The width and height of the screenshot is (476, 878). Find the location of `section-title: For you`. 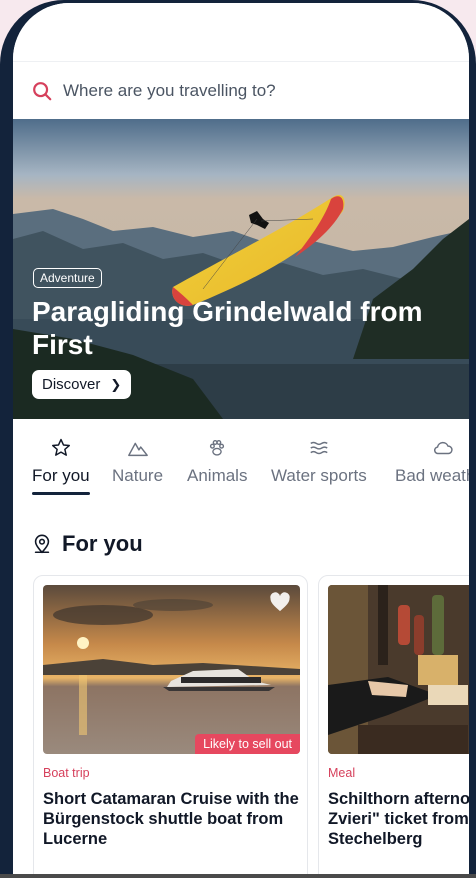

section-title: For you is located at coordinates (102, 543).